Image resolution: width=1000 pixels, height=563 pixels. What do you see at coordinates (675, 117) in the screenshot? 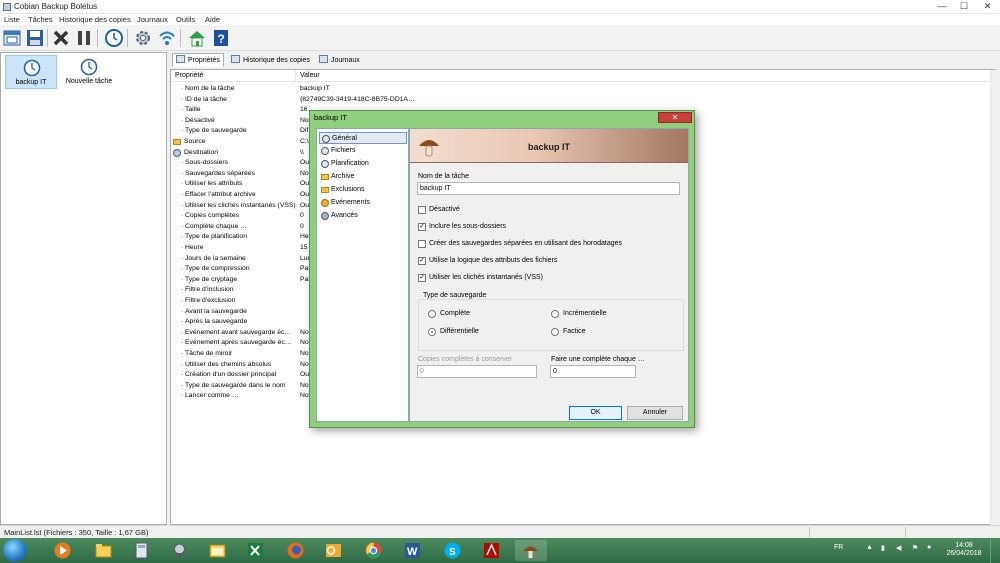
I see `dialog-close-button: ✕` at bounding box center [675, 117].